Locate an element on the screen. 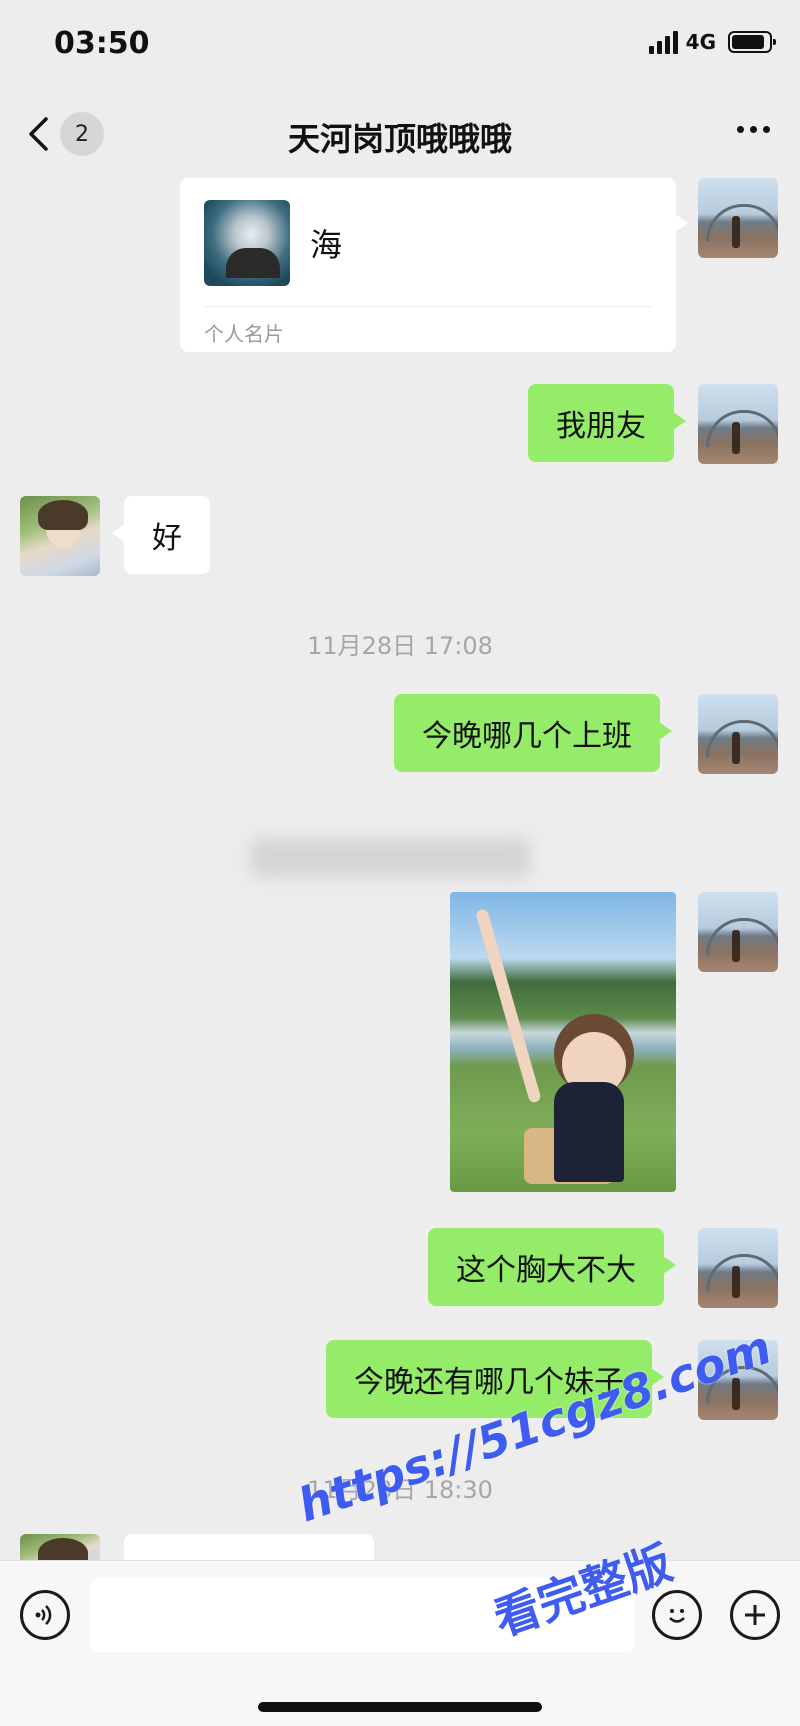  add-icon is located at coordinates (755, 1615).